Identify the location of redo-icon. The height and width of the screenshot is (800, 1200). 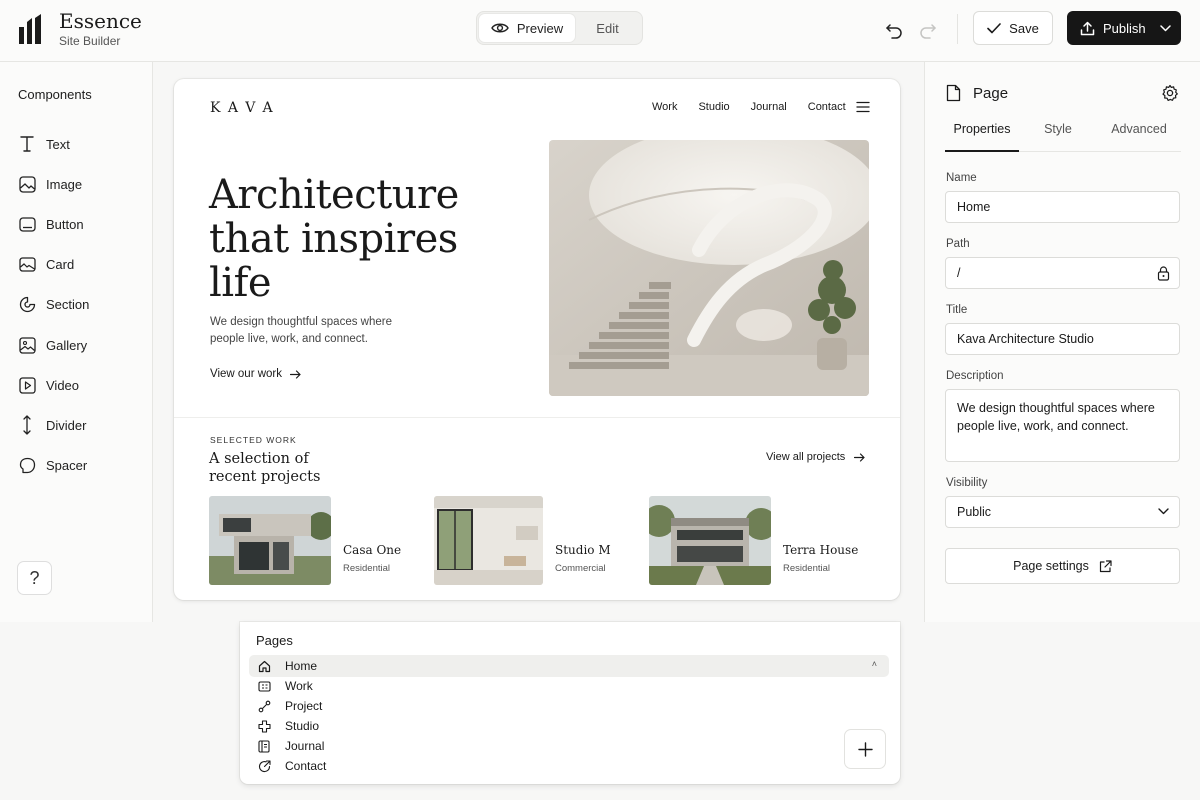
(928, 29).